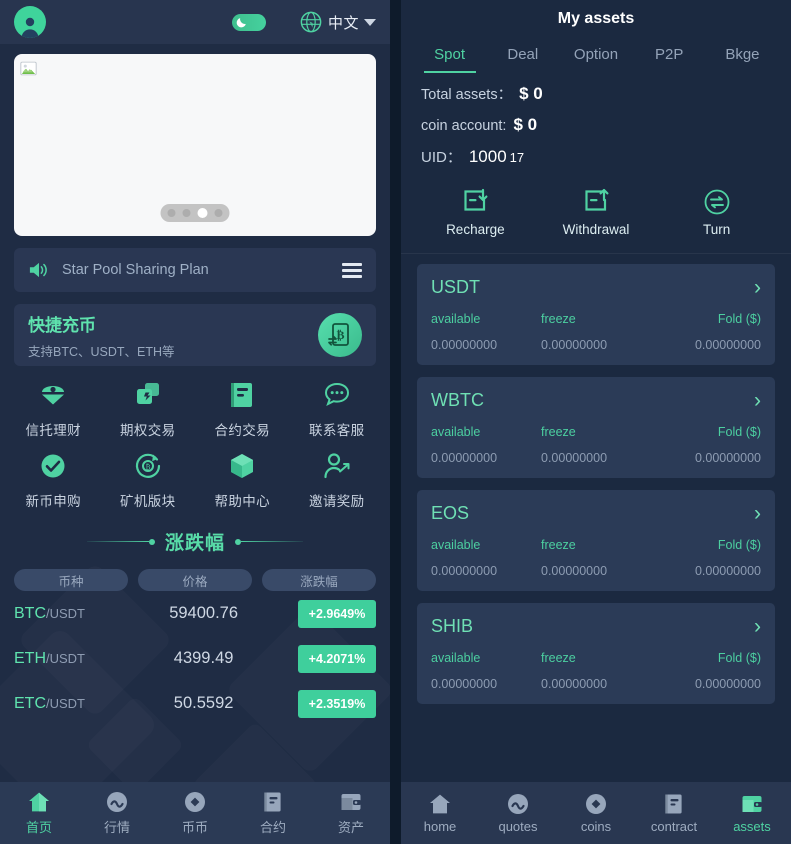 This screenshot has height=844, width=791. What do you see at coordinates (242, 480) in the screenshot?
I see `grid-item-help-center: 帮助中心` at bounding box center [242, 480].